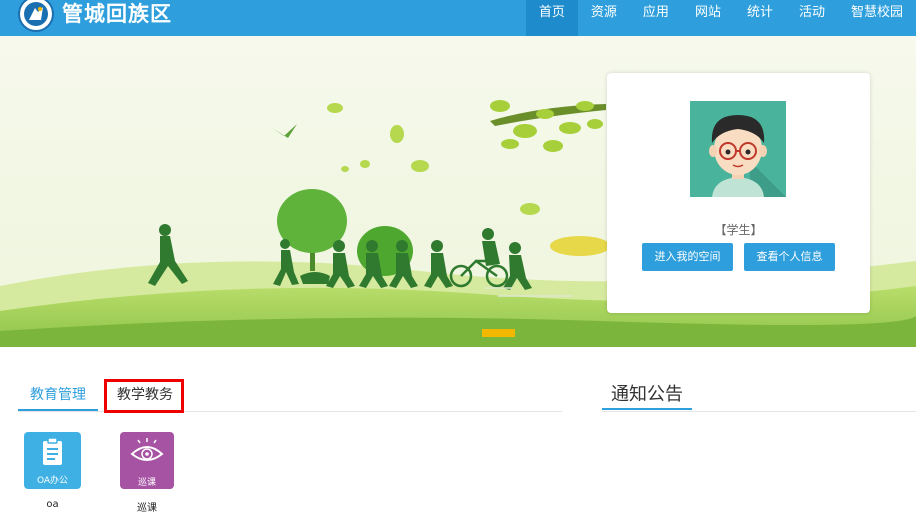 Image resolution: width=916 pixels, height=518 pixels. What do you see at coordinates (52, 504) in the screenshot?
I see `app-label: oa` at bounding box center [52, 504].